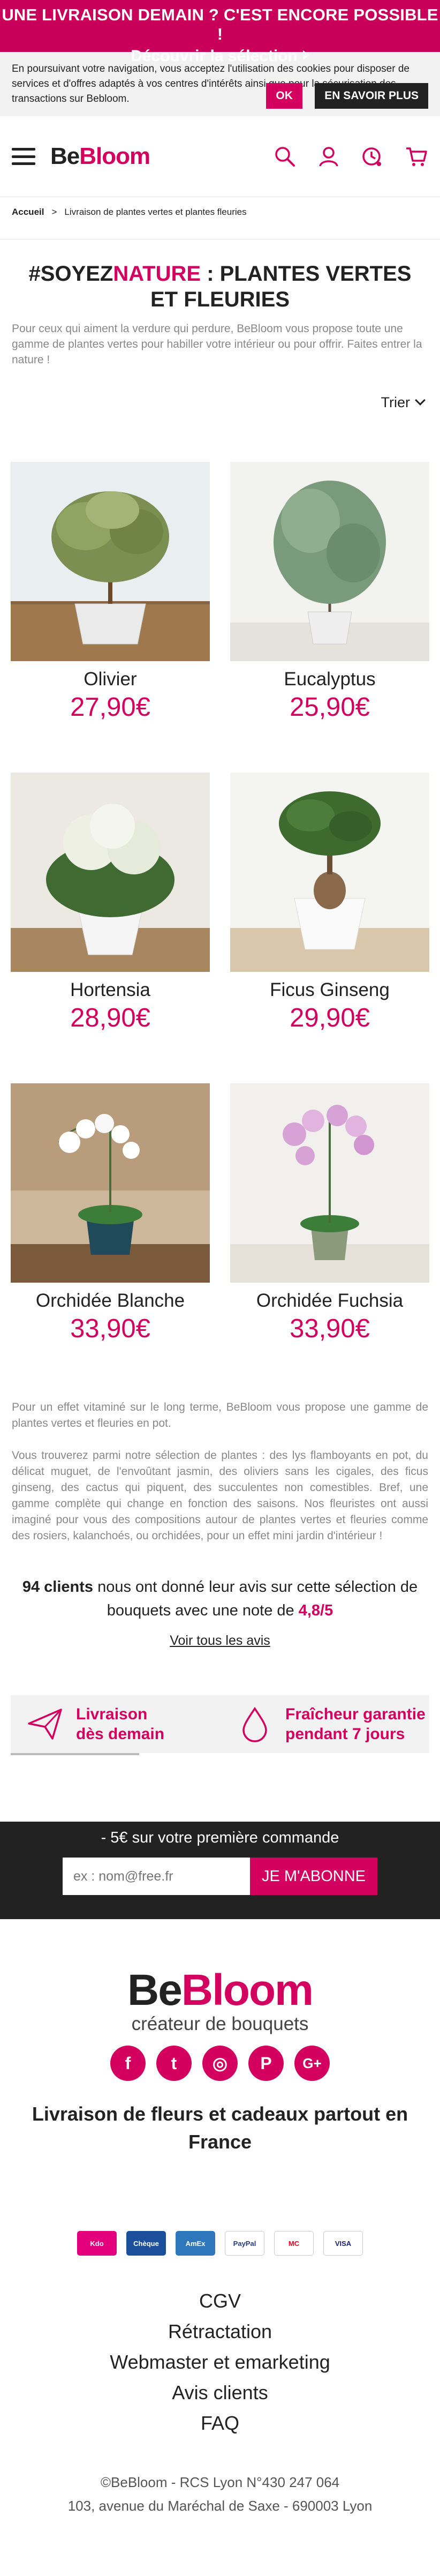 The height and width of the screenshot is (2576, 440). What do you see at coordinates (220, 156) in the screenshot?
I see `site-header: BeBloom` at bounding box center [220, 156].